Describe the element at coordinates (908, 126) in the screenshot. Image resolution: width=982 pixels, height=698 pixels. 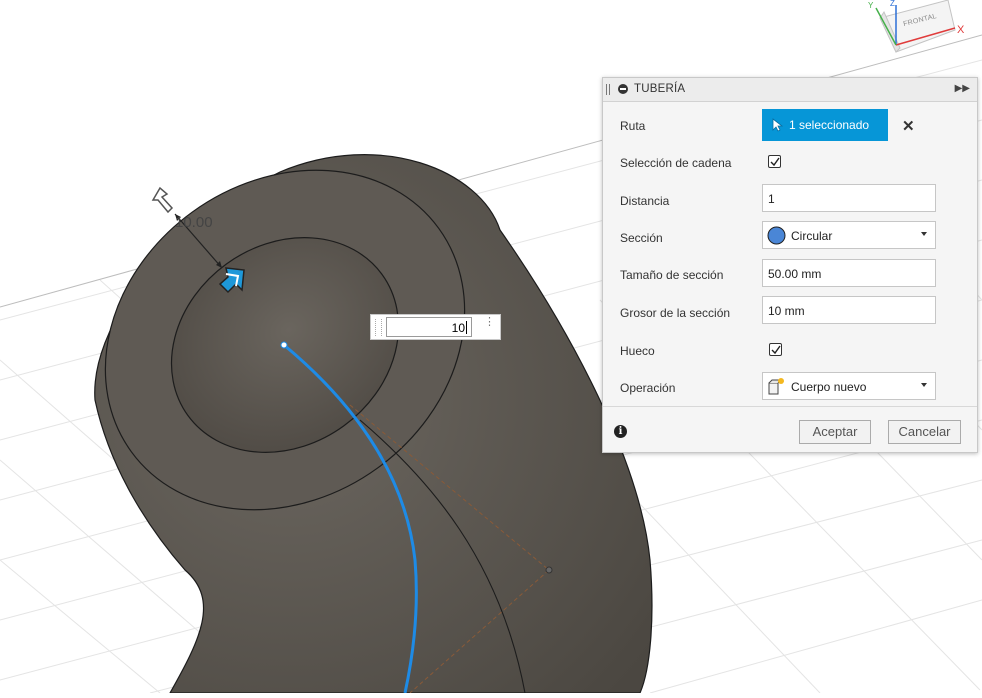
I see `close-icon: ✕` at that location.